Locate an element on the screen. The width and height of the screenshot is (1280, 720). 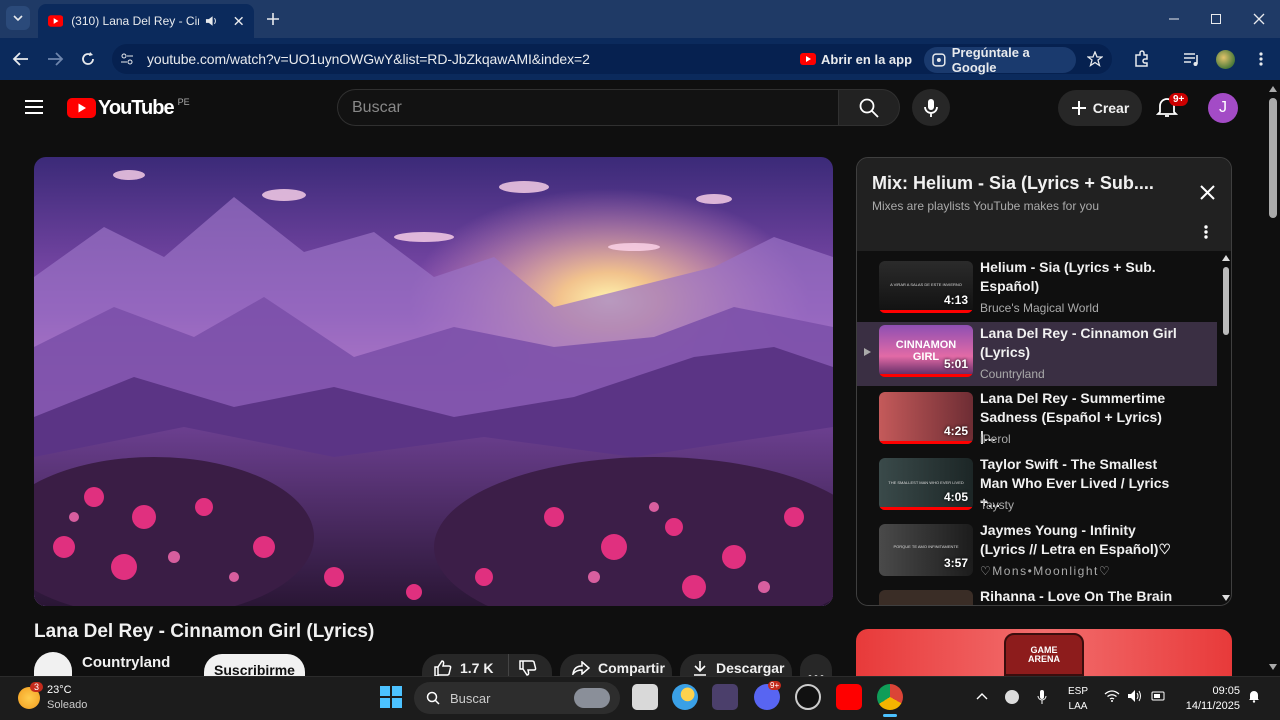
now-playing-icon is located at coordinates (867, 352).